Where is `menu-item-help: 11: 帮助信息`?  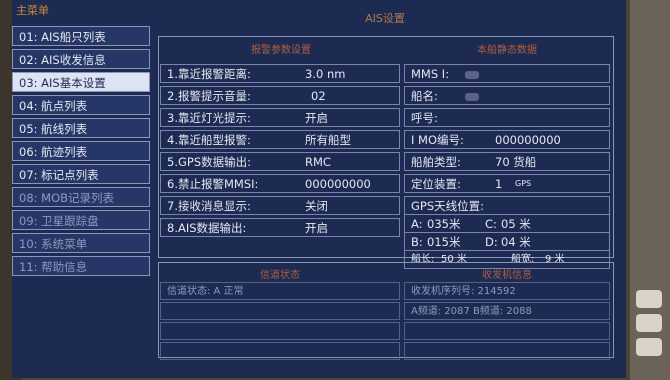 menu-item-help: 11: 帮助信息 is located at coordinates (81, 266).